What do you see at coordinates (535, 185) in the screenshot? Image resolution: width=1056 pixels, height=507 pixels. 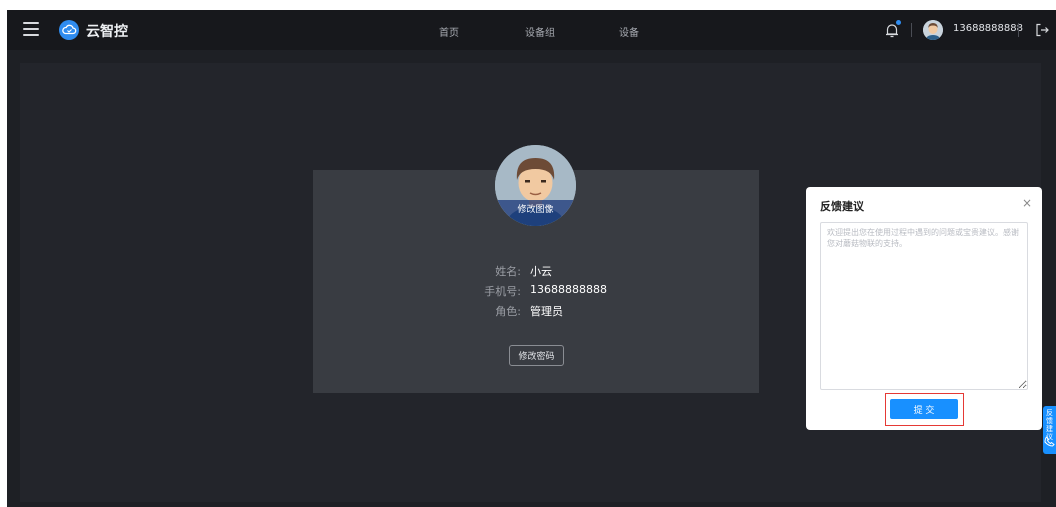 I see `profile-avatar: 修改图像` at bounding box center [535, 185].